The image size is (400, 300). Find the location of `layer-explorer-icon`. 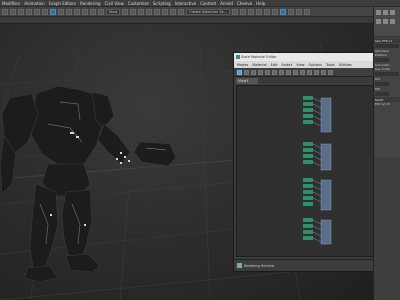

layer-explorer-icon is located at coordinates (251, 11).